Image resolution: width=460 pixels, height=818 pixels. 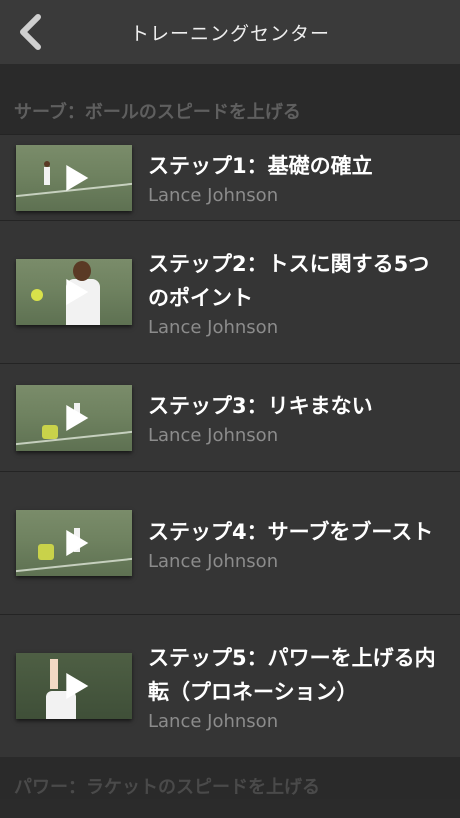 I want to click on video-title: ステップ1：基礎の確立, so click(x=260, y=166).